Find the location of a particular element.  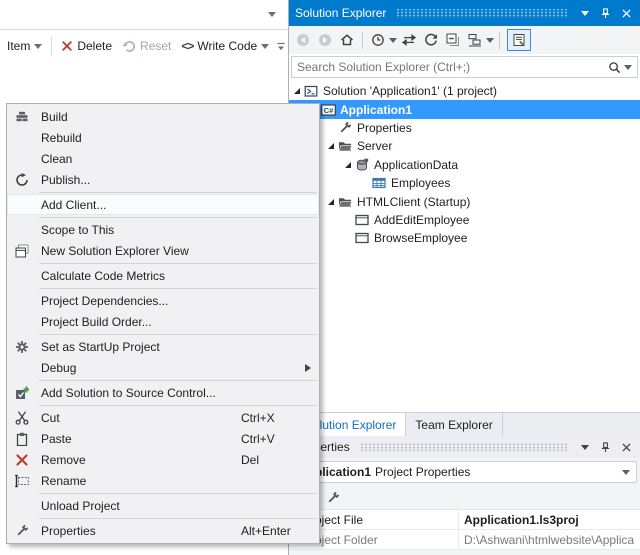

csharp-project-icon: C# is located at coordinates (328, 110).